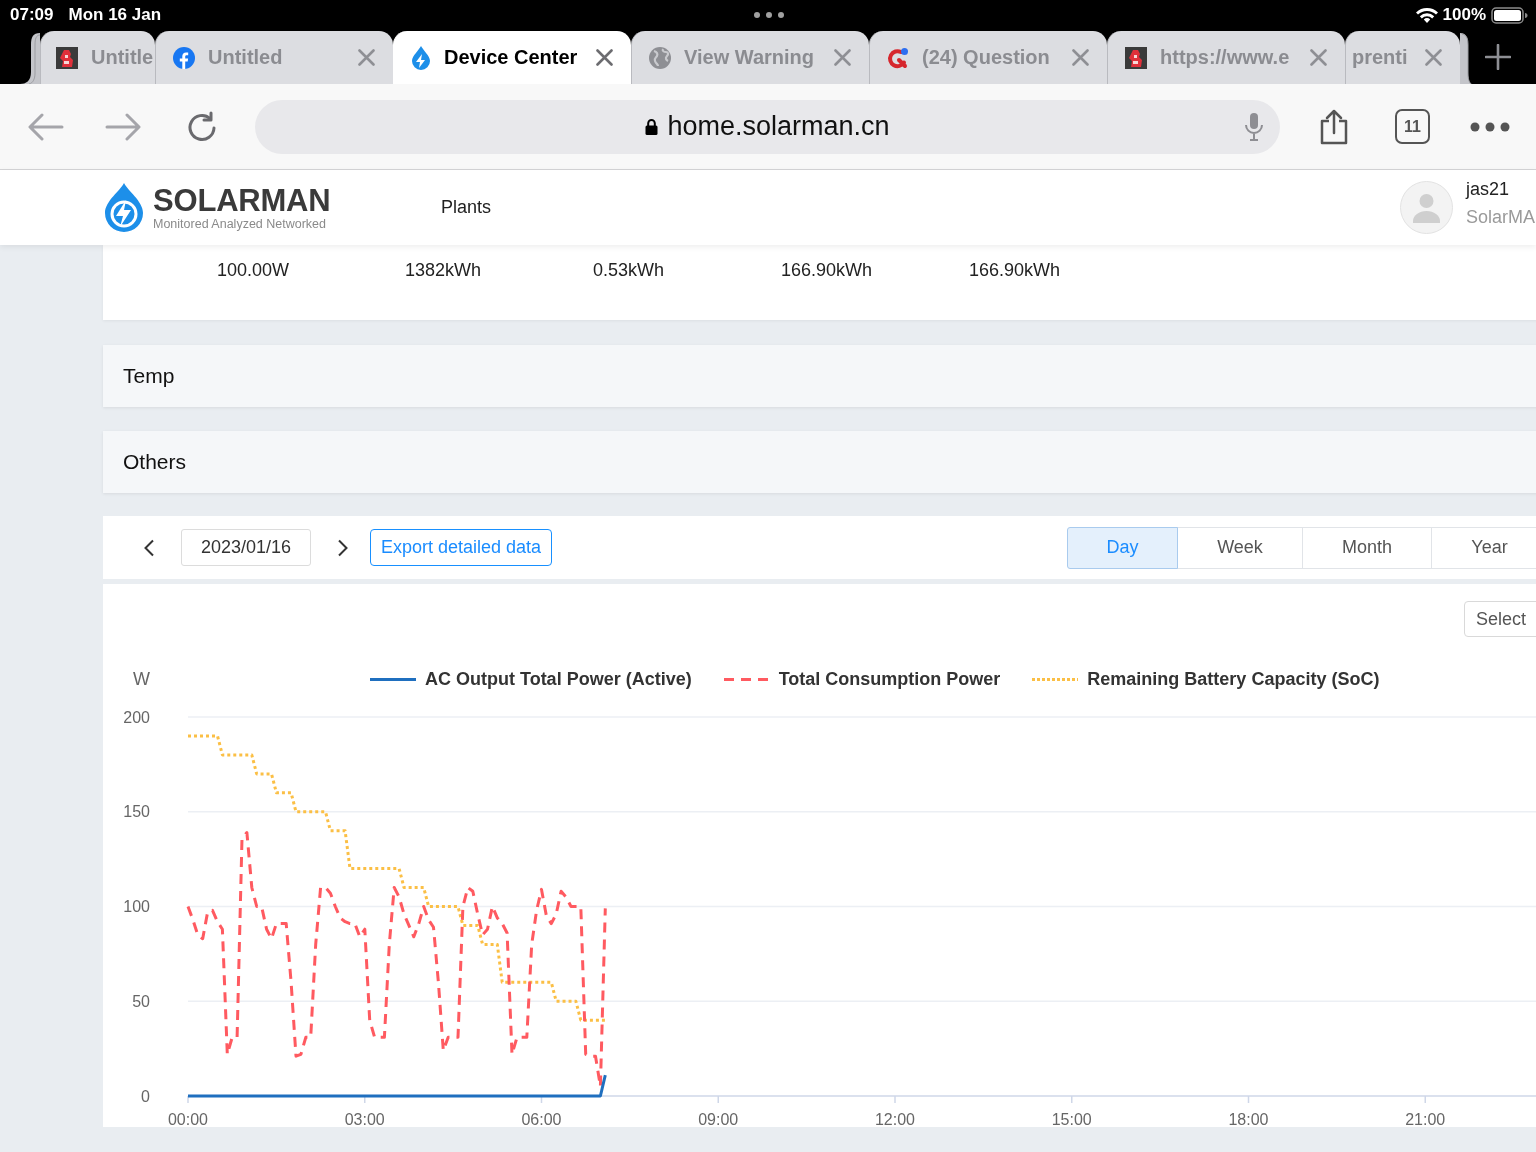  I want to click on stat-value: 1382kWh, so click(443, 270).